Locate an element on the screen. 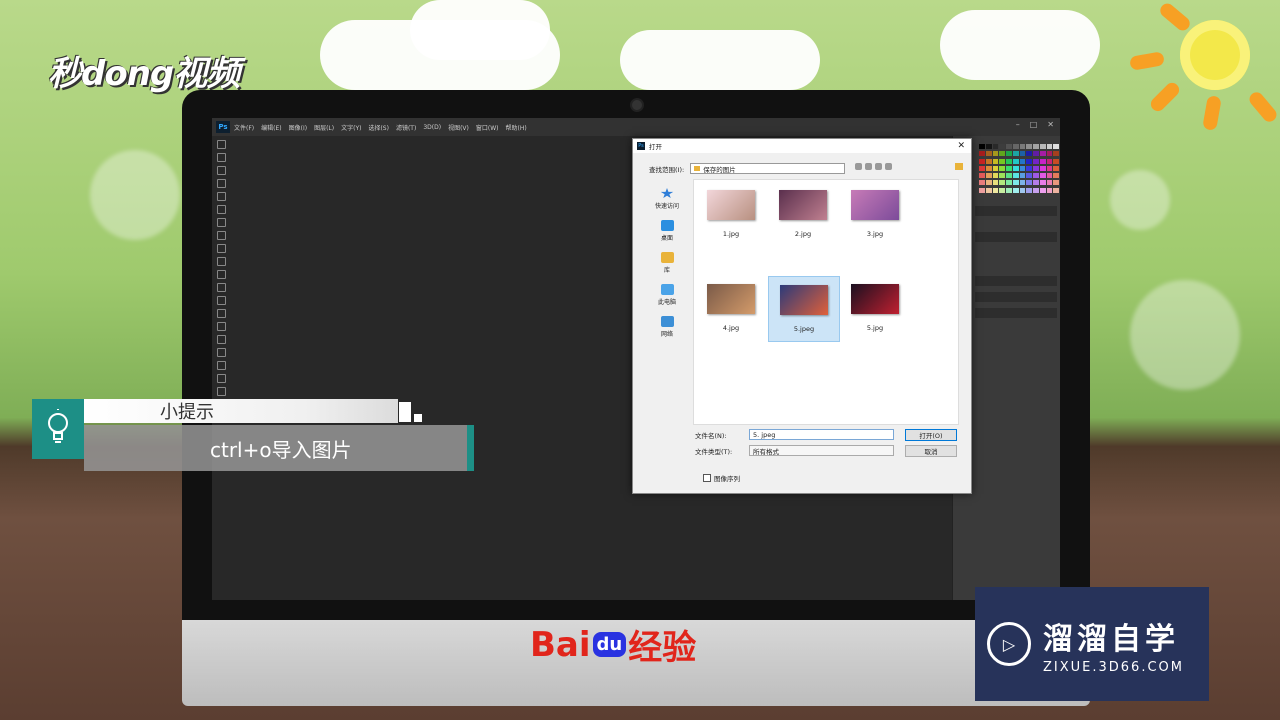 This screenshot has width=1280, height=720. dialog-close-icon: ✕ is located at coordinates (961, 146).